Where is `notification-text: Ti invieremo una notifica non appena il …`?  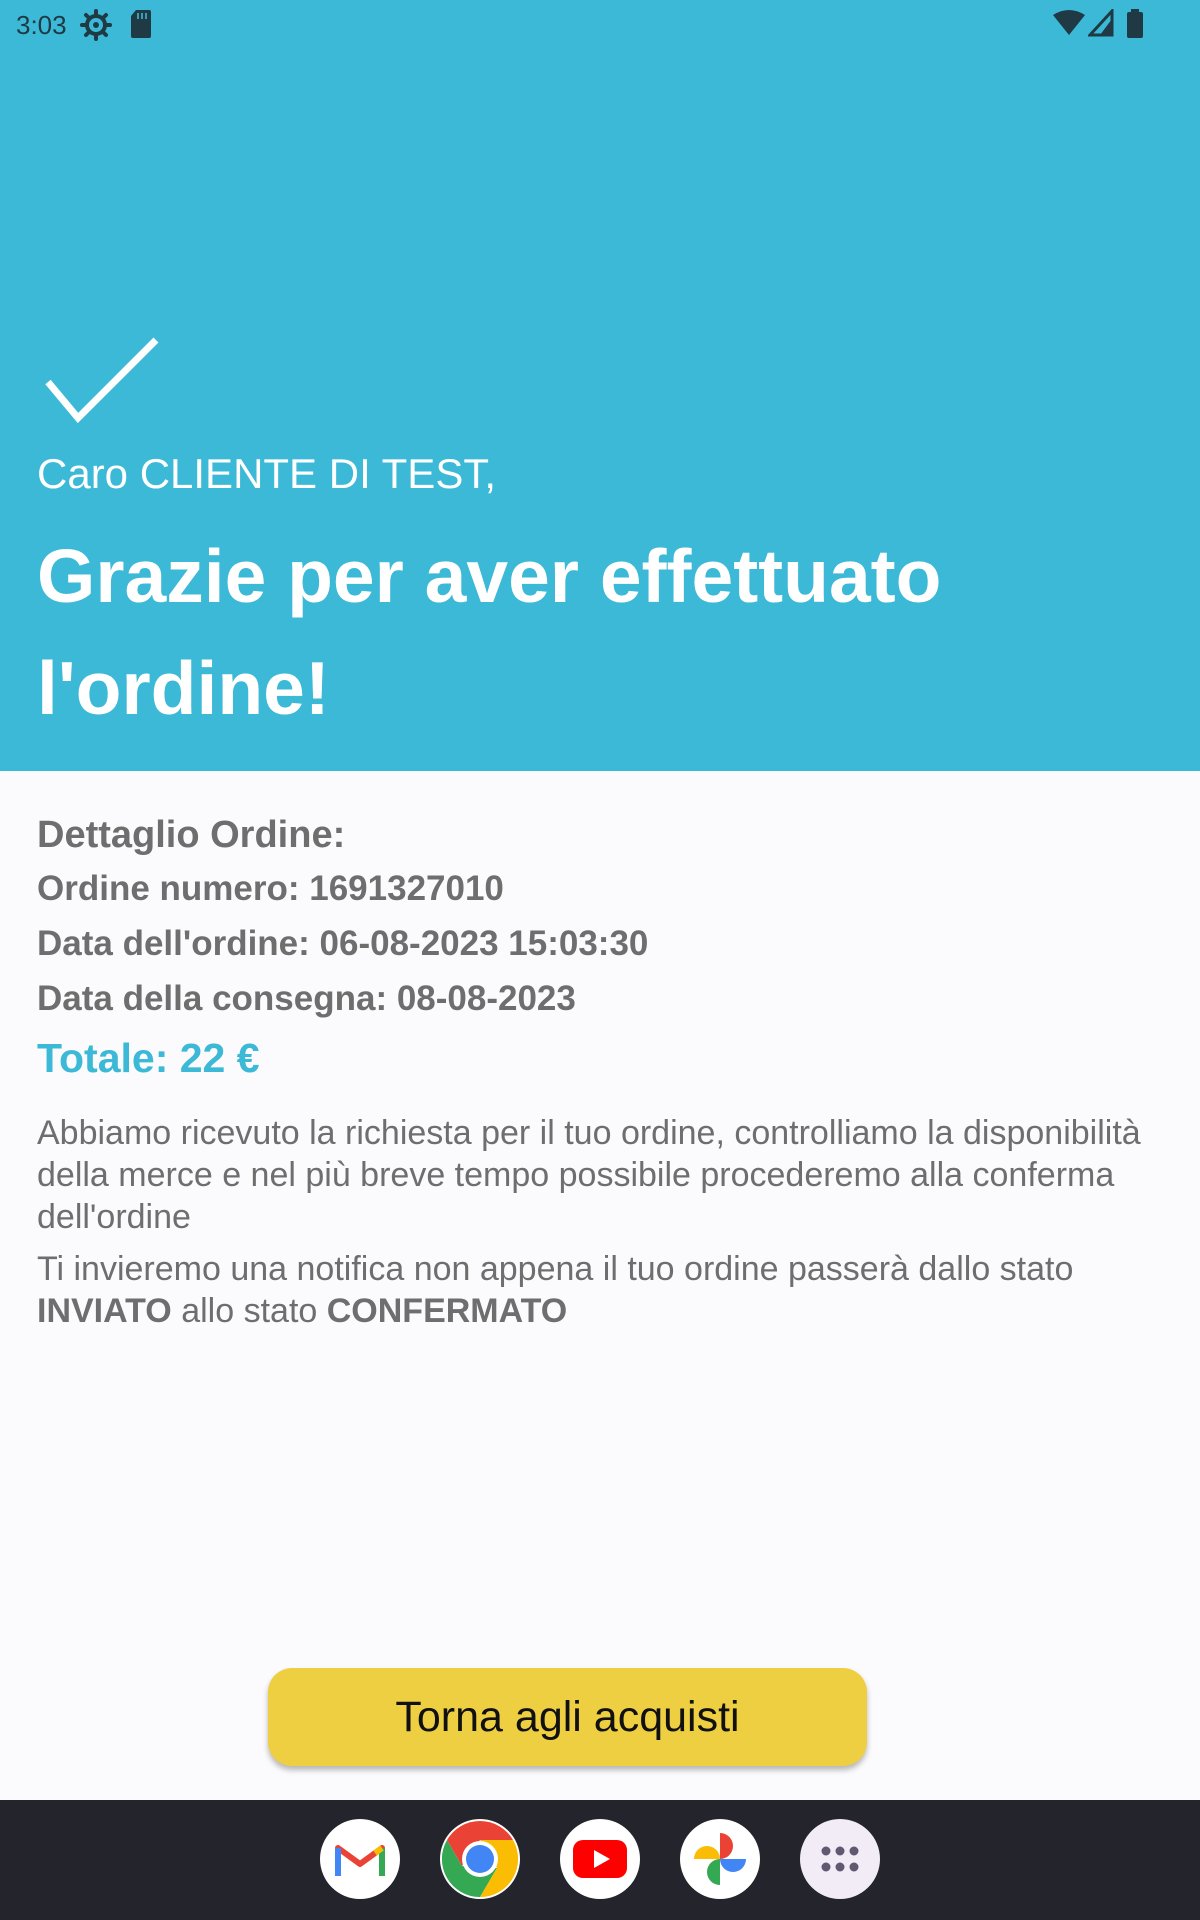
notification-text: Ti invieremo una notifica non appena il … is located at coordinates (607, 1290).